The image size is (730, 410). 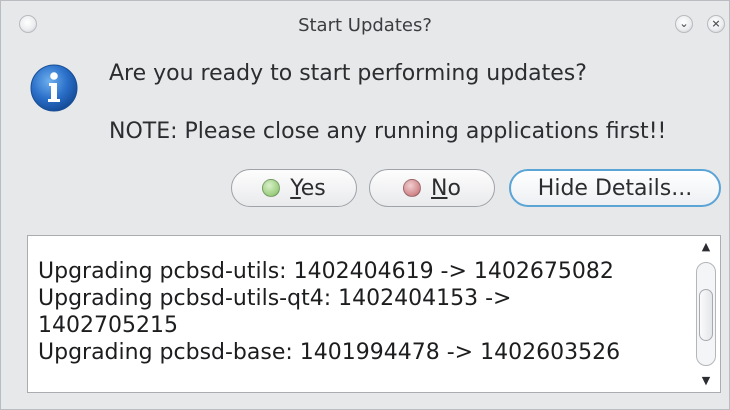 What do you see at coordinates (706, 247) in the screenshot?
I see `scroll-up-icon: ▲` at bounding box center [706, 247].